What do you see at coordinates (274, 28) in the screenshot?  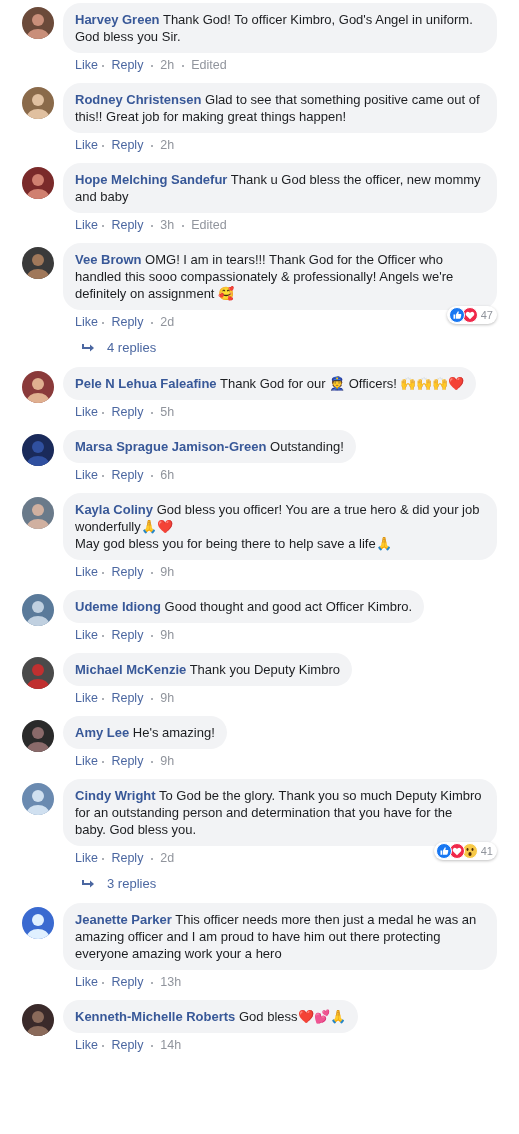 I see `comment-text: Harvey Green Thank God! To officer Kimbro, God's Angel in uniform. God bless you Sir.` at bounding box center [274, 28].